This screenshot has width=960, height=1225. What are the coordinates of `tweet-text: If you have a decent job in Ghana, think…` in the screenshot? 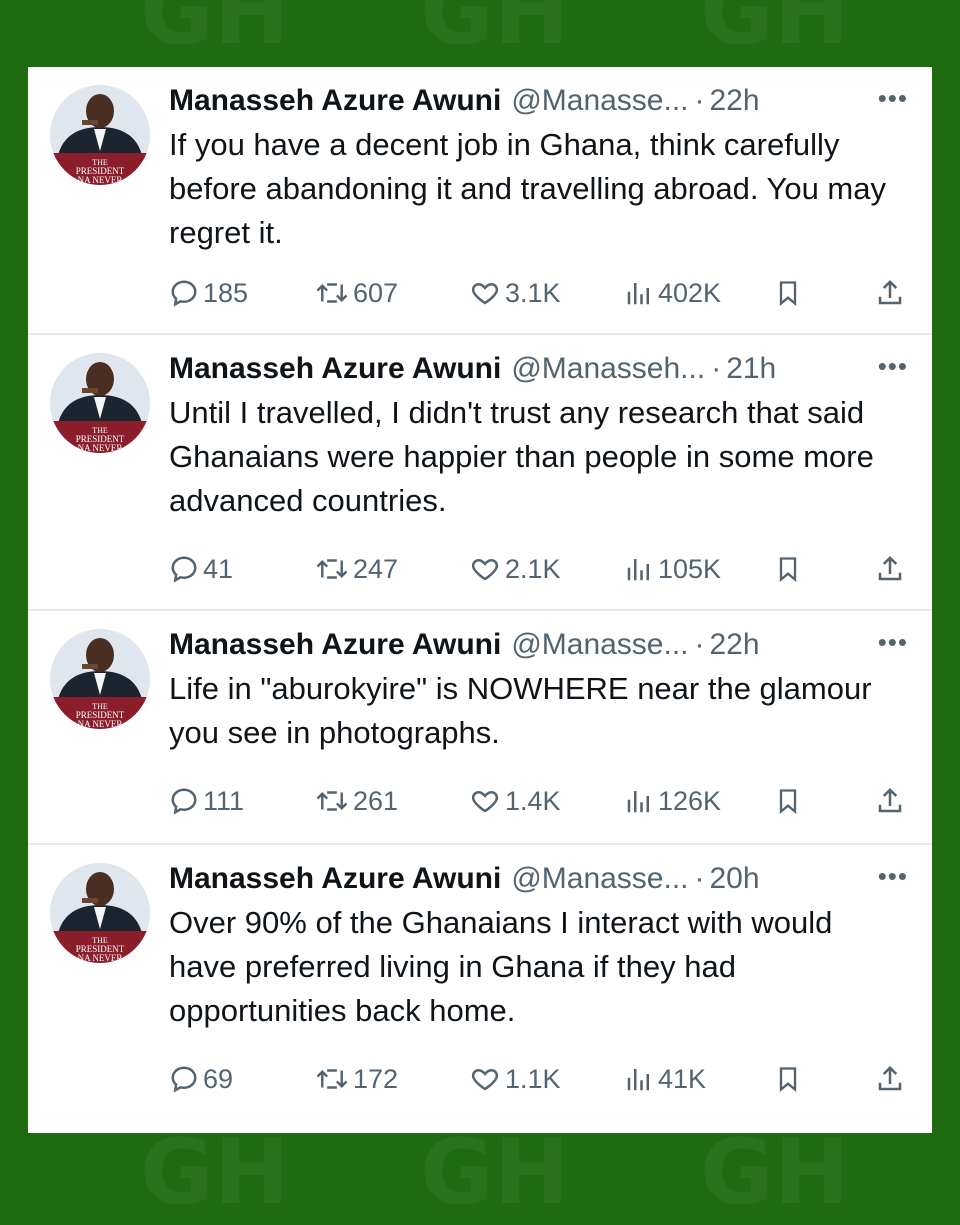 It's located at (527, 188).